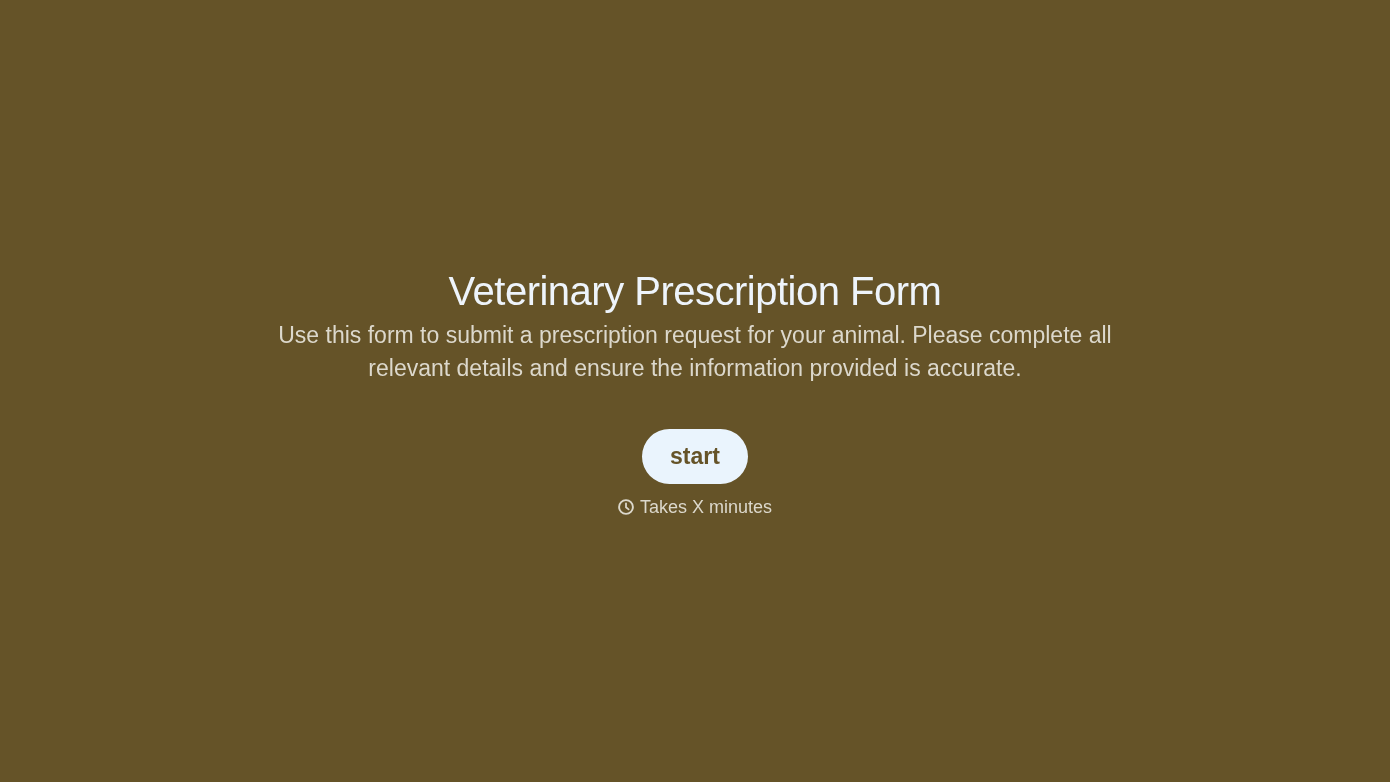 The image size is (1390, 782). What do you see at coordinates (706, 506) in the screenshot?
I see `duration-text: Takes X minutes` at bounding box center [706, 506].